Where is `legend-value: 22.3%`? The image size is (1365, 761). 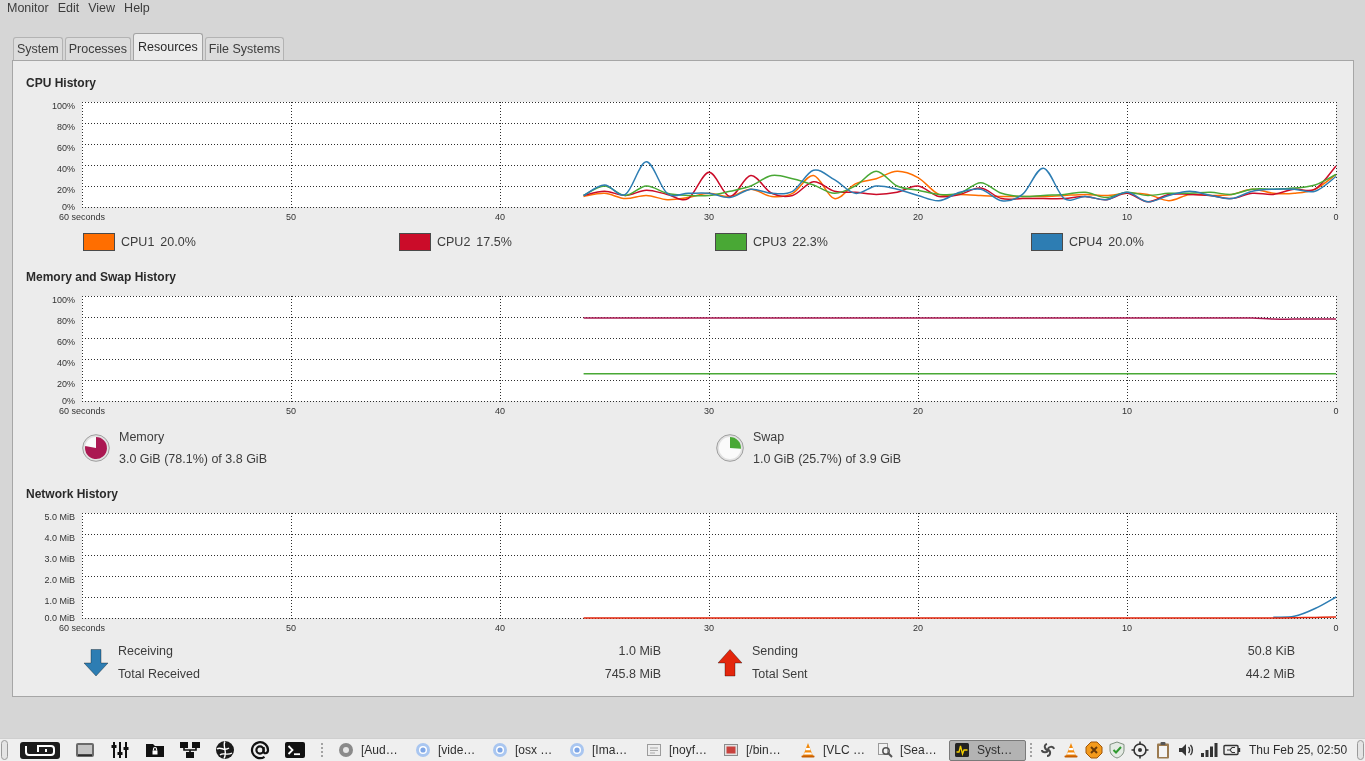 legend-value: 22.3% is located at coordinates (810, 242).